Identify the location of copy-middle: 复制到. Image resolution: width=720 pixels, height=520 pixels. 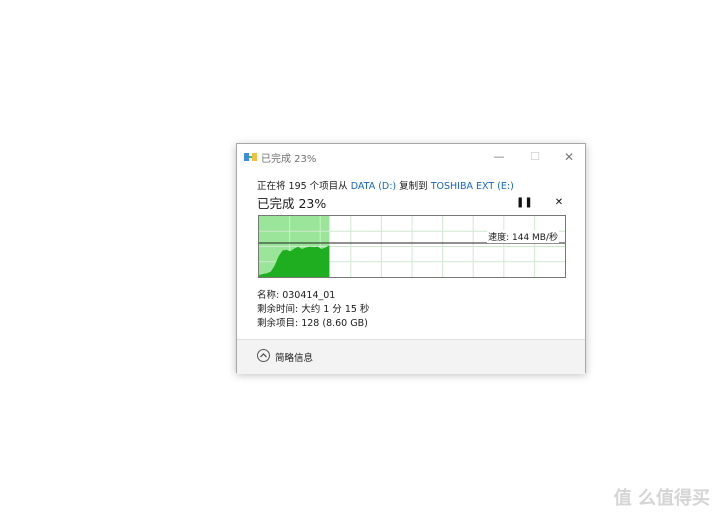
(413, 186).